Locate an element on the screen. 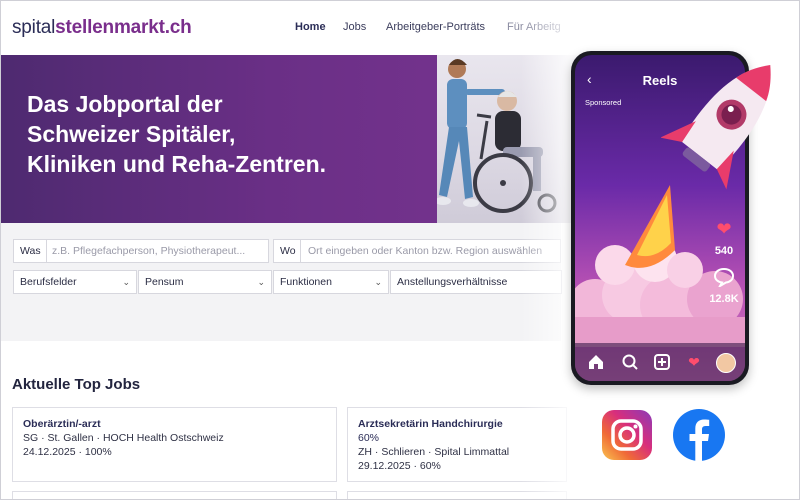 Image resolution: width=800 pixels, height=500 pixels. job-card-meta: 24.12.2025 · 100% is located at coordinates (67, 452).